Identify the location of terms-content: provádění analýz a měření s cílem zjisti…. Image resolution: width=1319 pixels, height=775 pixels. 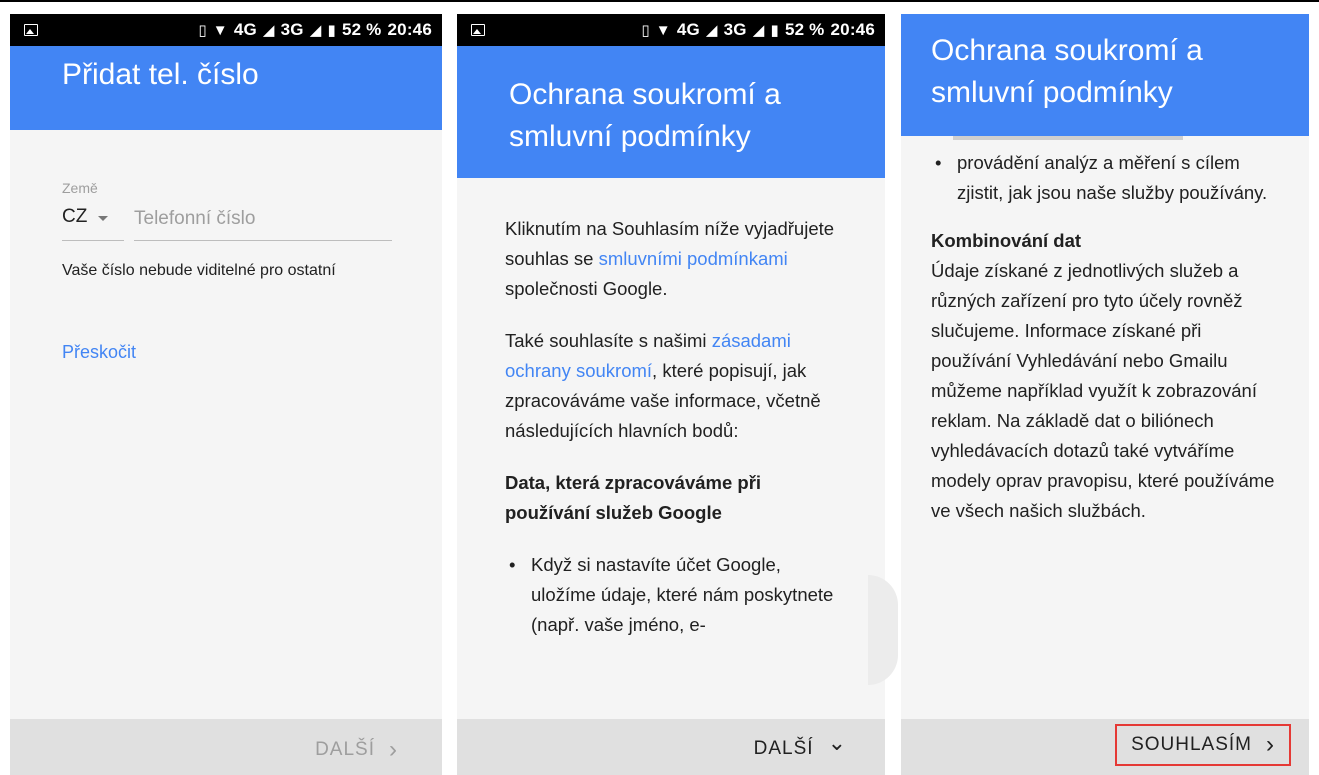
(1105, 337).